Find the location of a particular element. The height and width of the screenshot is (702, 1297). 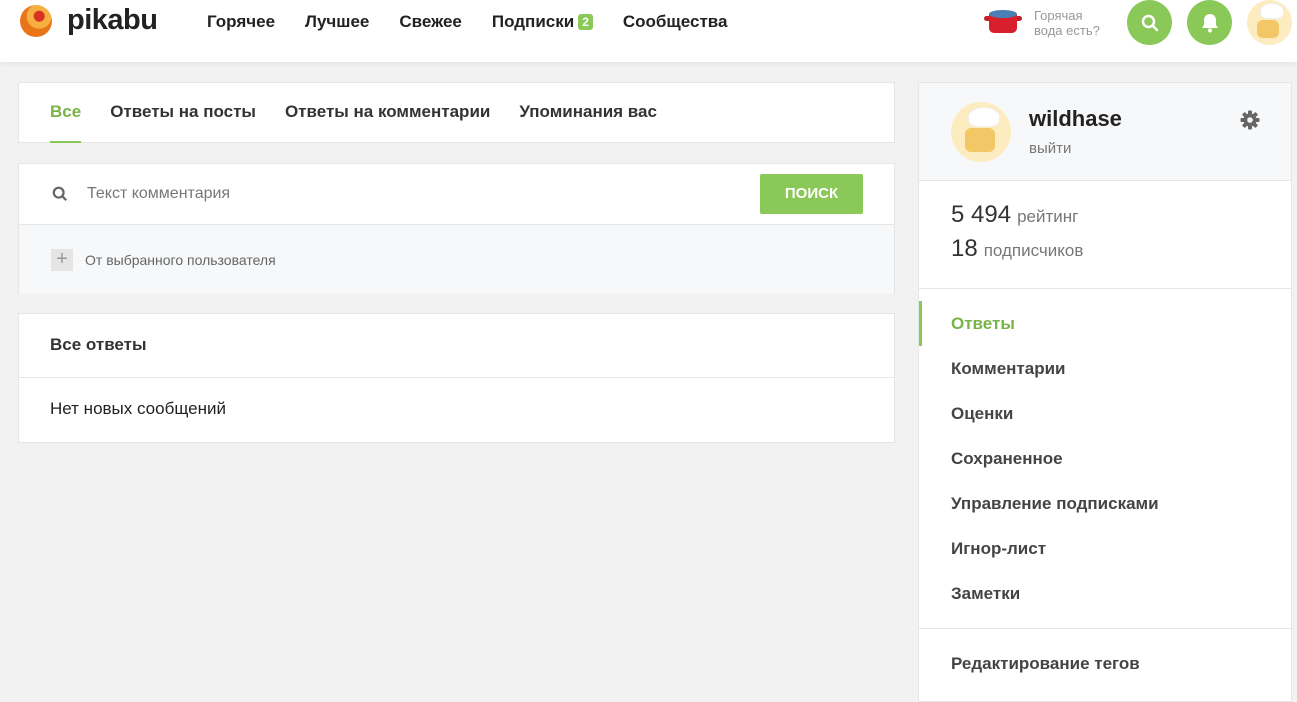

pot-icon is located at coordinates (1003, 21).